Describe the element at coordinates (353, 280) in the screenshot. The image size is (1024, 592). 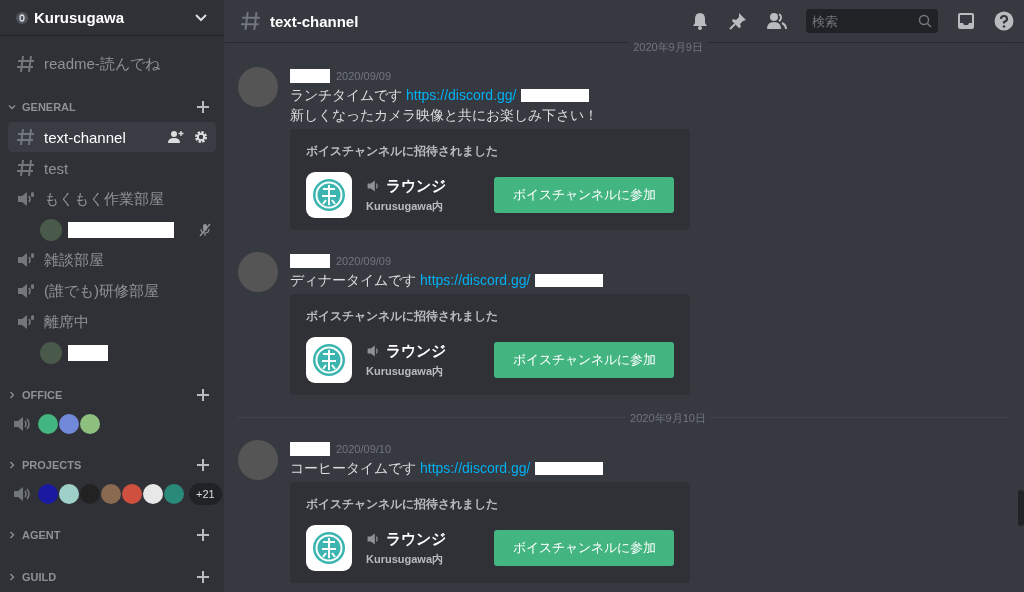
I see `message-text: ディナータイムです` at that location.